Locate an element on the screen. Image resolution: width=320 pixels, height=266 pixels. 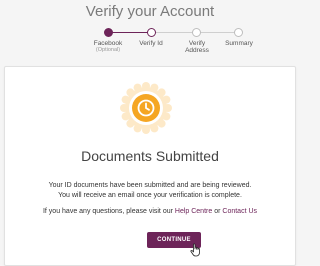
step-dot-verify-id is located at coordinates (151, 32).